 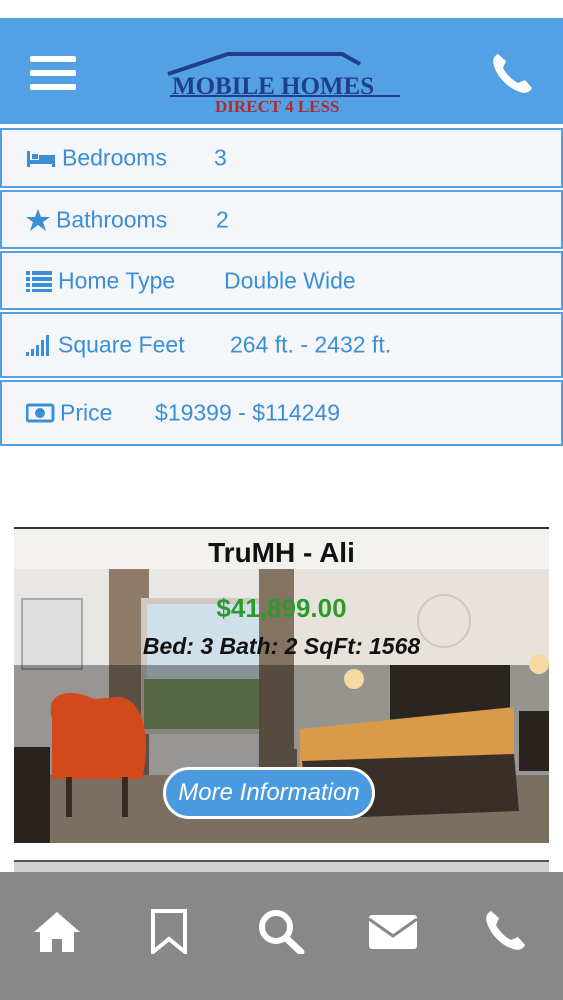 I want to click on logo: MOBILE HOMES DIRECT 4 LESS, so click(x=282, y=73).